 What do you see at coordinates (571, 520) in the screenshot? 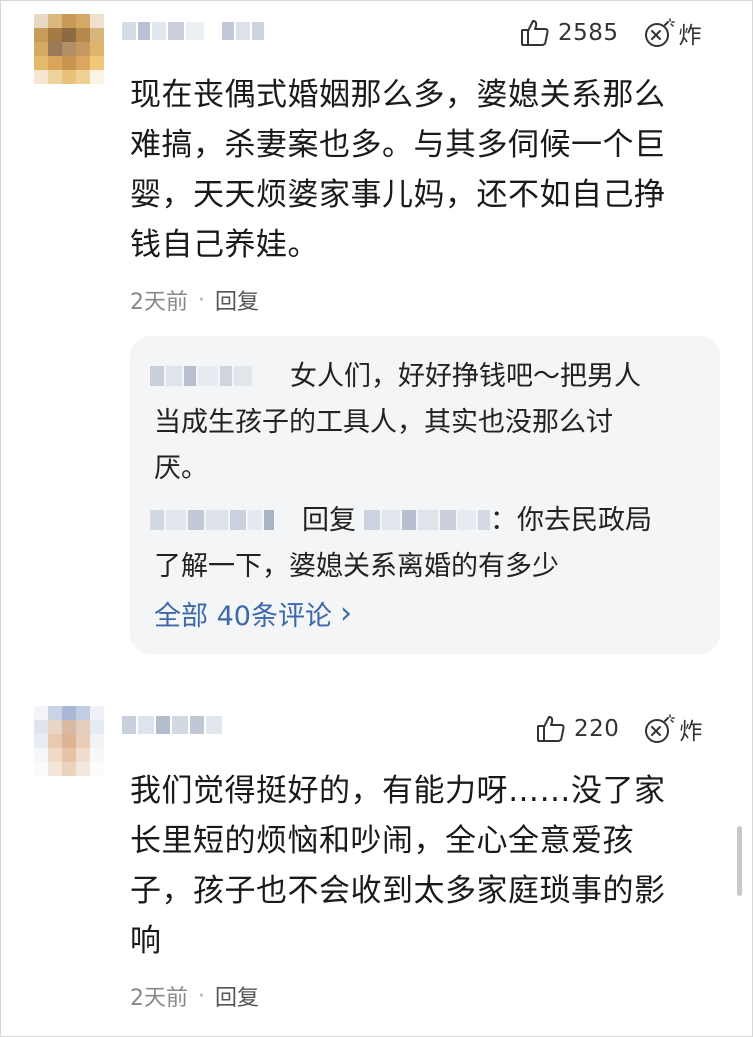
I see `reply-text-2: ：你去民政局` at bounding box center [571, 520].